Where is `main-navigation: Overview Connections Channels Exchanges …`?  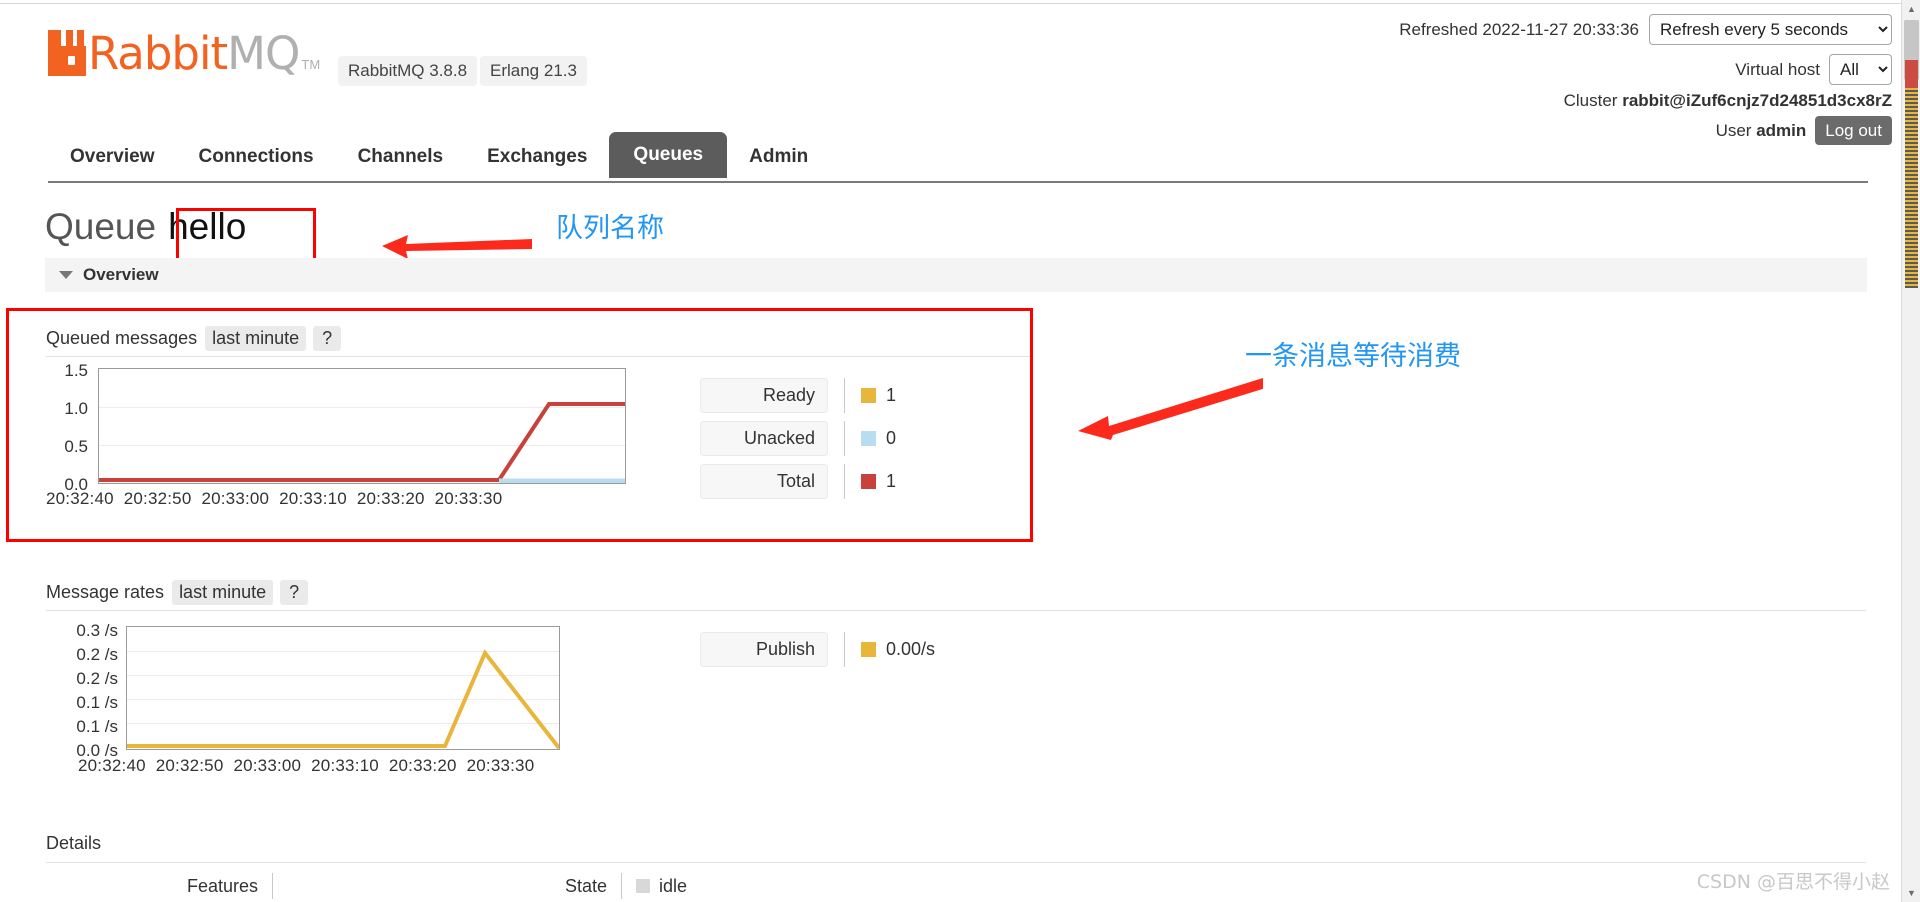
main-navigation: Overview Connections Channels Exchanges … is located at coordinates (439, 155).